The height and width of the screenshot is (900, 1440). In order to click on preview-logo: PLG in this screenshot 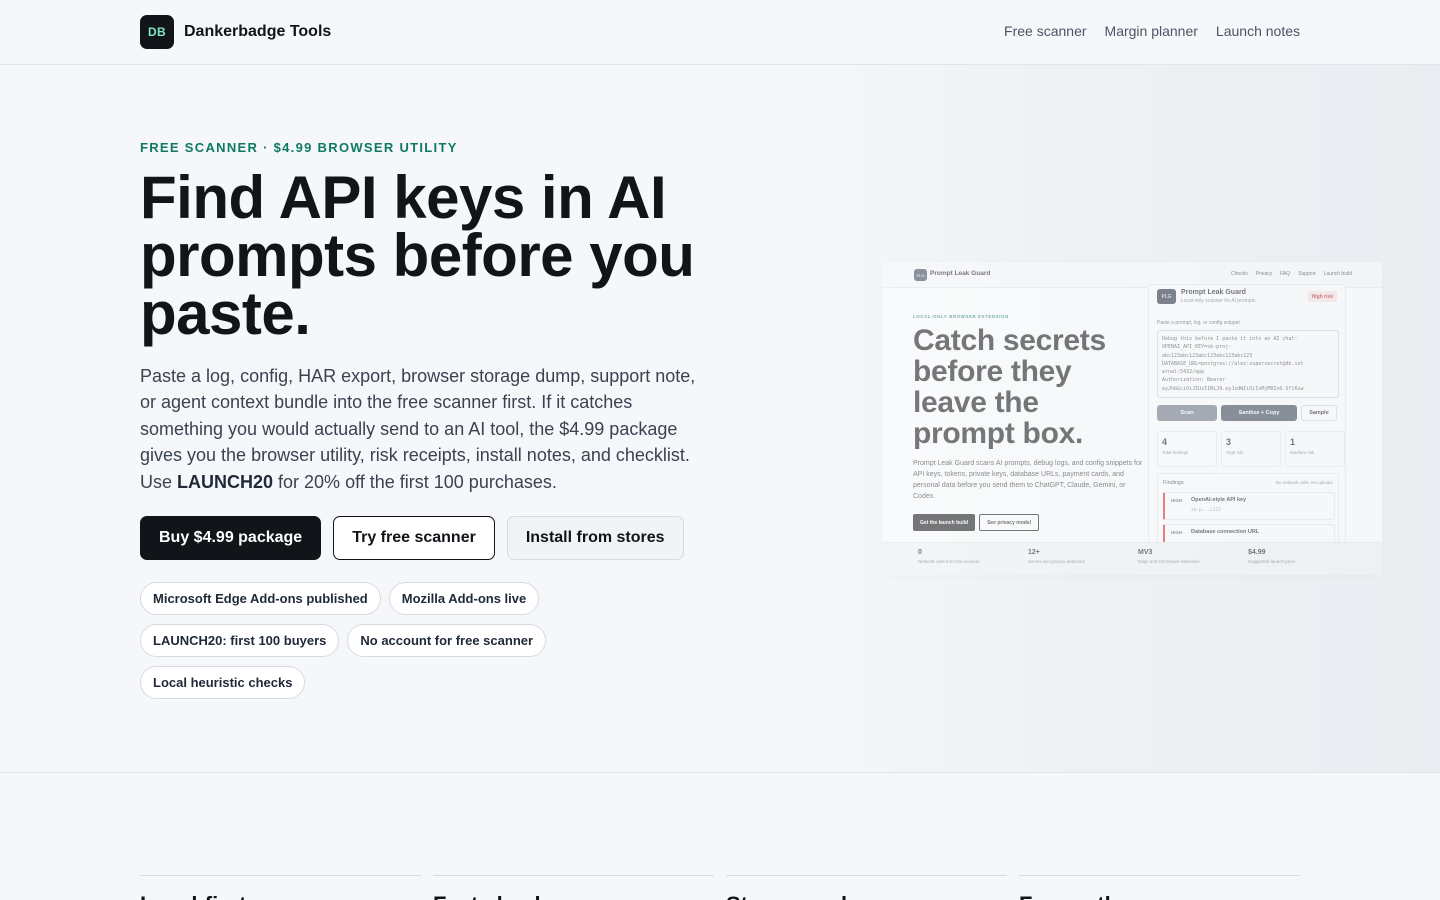, I will do `click(920, 275)`.